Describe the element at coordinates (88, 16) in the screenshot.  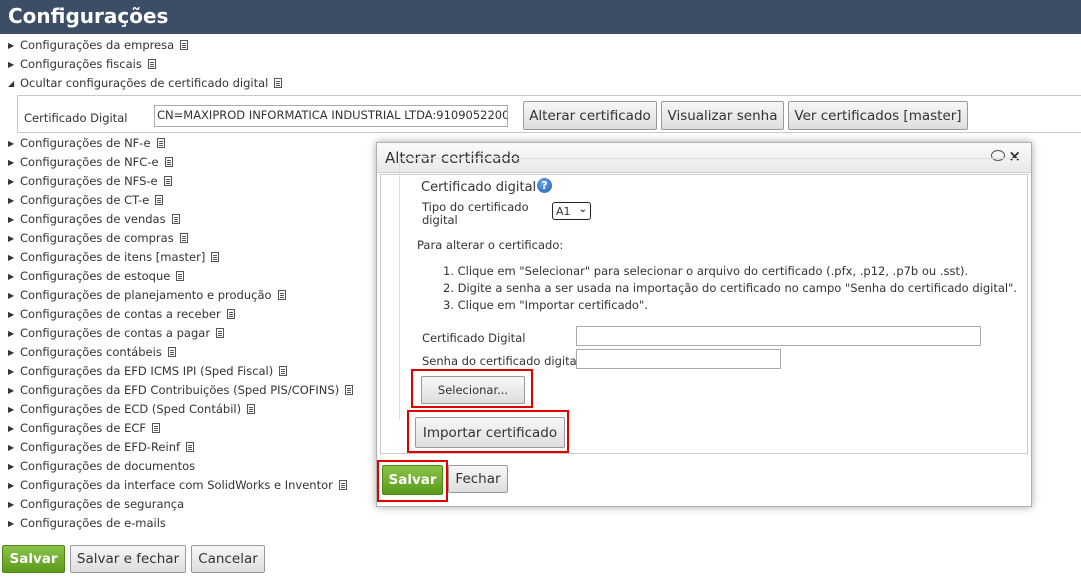
I see `page-title: Configurações` at that location.